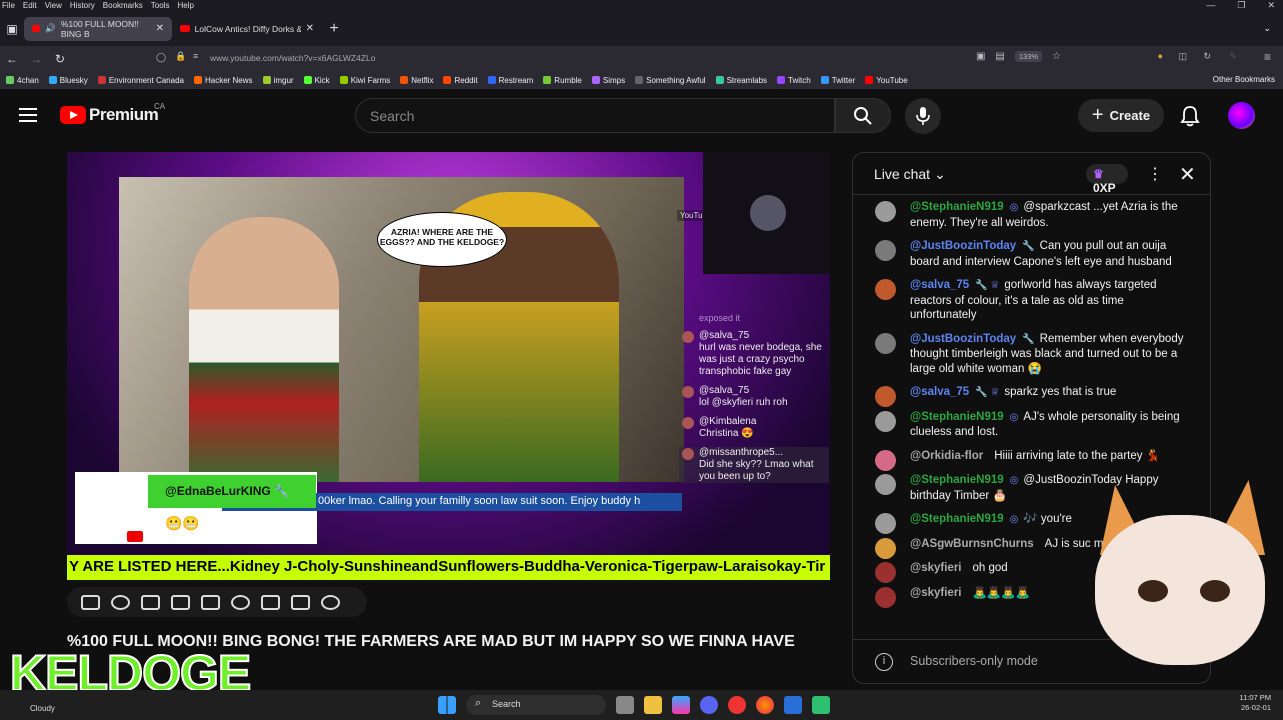  I want to click on restore-icon: ❐, so click(1241, 5).